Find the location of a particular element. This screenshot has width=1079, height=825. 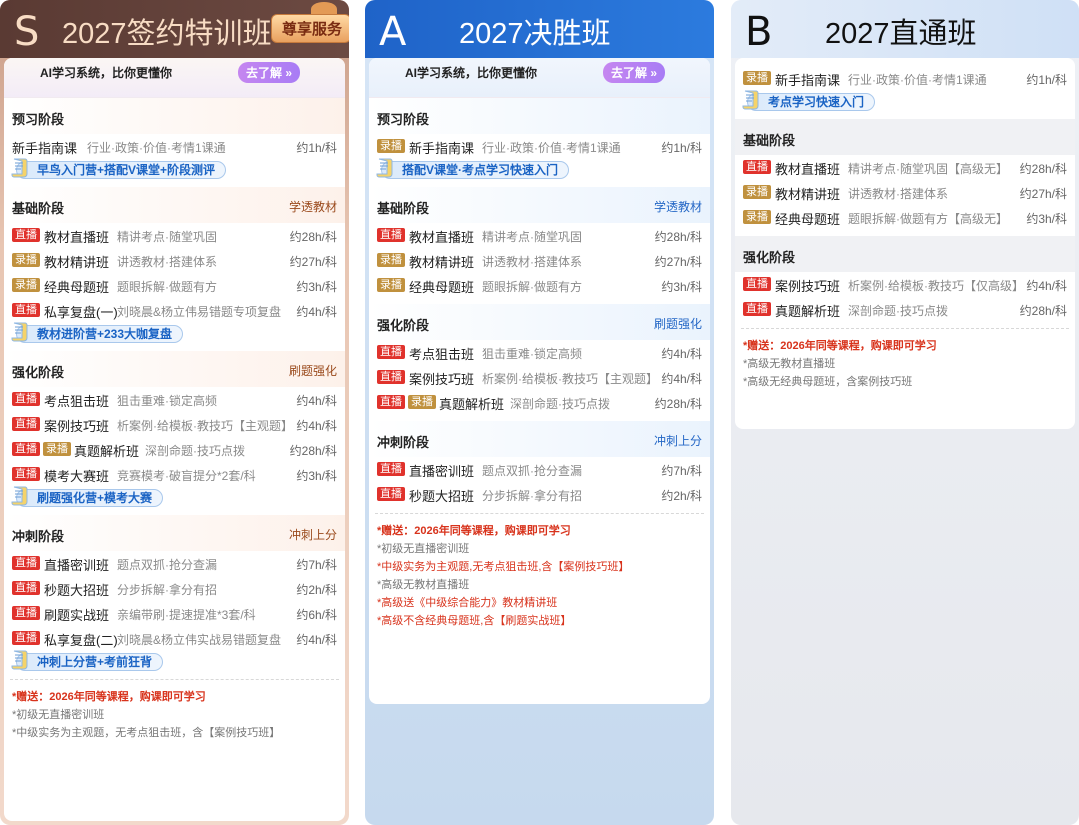

course-desc: 精讲考点·随堂巩固【高级无】 is located at coordinates (928, 169).